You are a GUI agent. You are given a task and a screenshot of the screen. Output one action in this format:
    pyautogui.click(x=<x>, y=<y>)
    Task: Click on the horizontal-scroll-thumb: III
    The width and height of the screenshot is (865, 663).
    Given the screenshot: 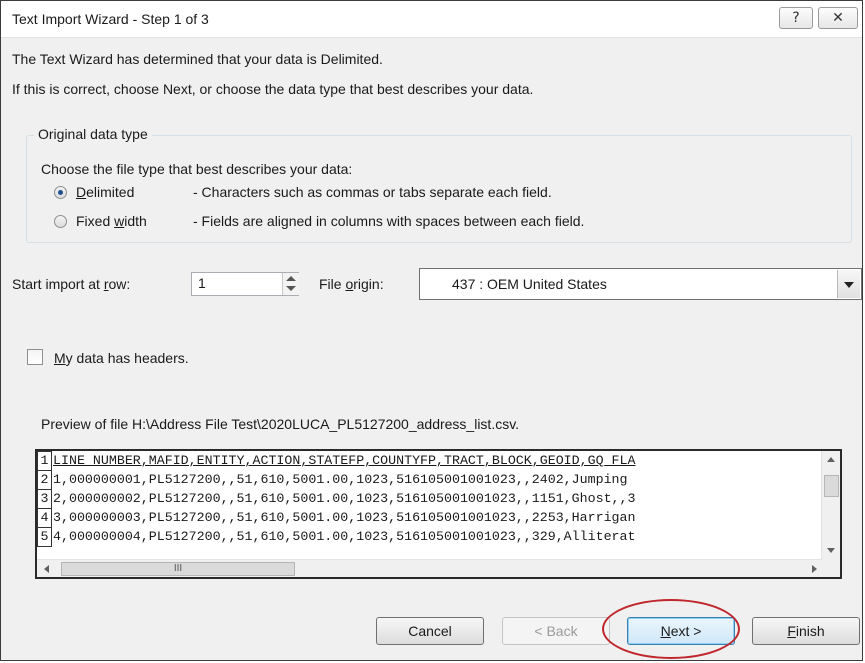 What is the action you would take?
    pyautogui.click(x=178, y=569)
    